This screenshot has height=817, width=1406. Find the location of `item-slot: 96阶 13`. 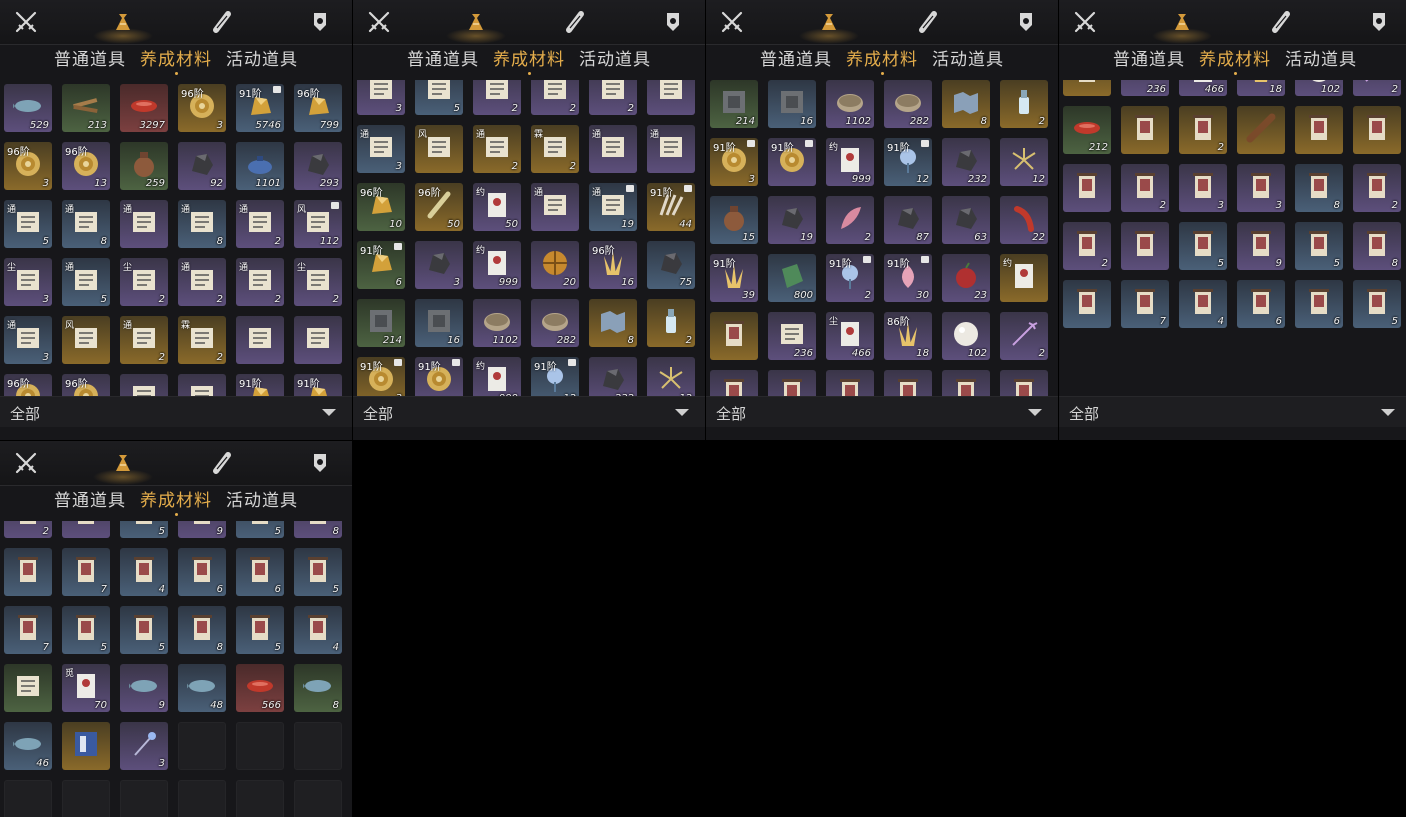

item-slot: 96阶 13 is located at coordinates (86, 166).